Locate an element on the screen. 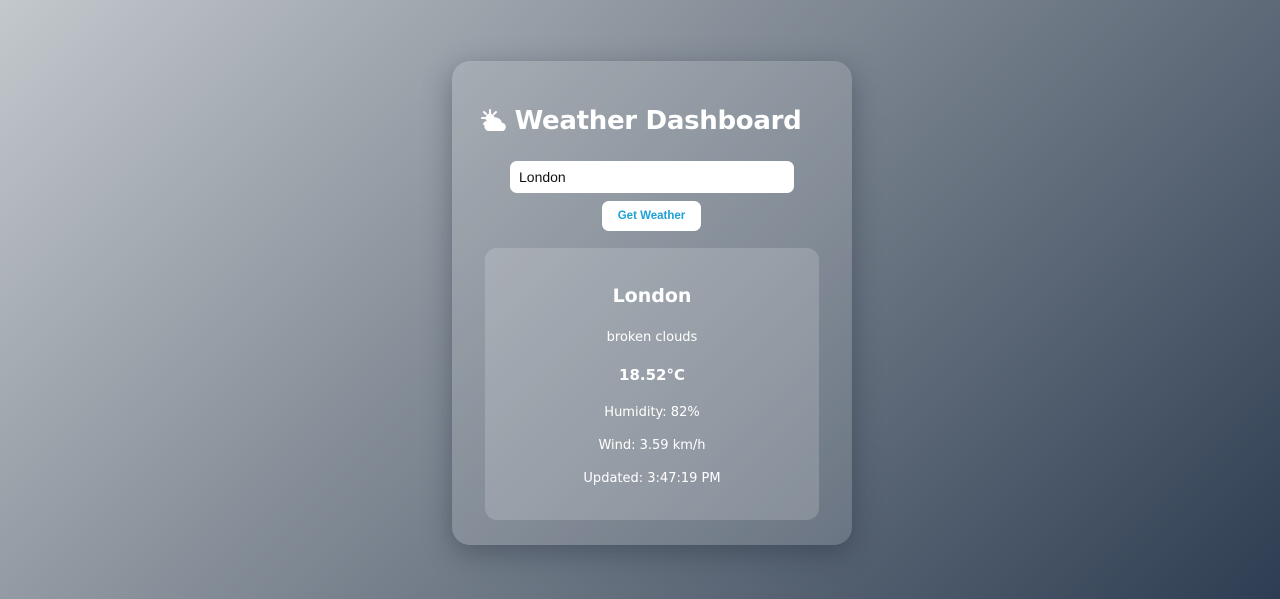  page-title: Weather Dashboard is located at coordinates (640, 121).